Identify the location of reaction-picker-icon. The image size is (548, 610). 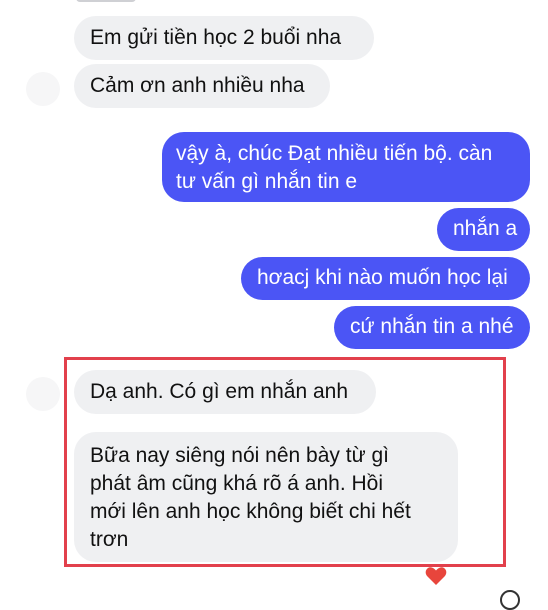
(510, 600).